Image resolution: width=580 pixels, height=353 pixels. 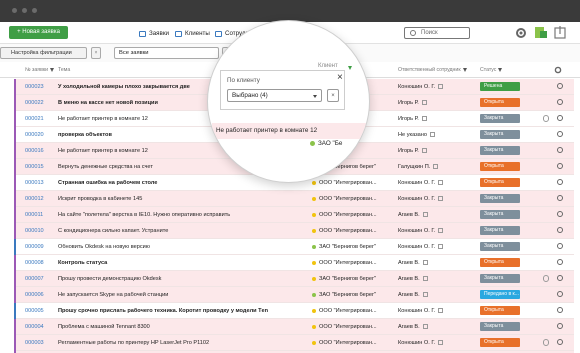 What do you see at coordinates (34, 199) in the screenshot?
I see `request-id-link: 000012` at bounding box center [34, 199].